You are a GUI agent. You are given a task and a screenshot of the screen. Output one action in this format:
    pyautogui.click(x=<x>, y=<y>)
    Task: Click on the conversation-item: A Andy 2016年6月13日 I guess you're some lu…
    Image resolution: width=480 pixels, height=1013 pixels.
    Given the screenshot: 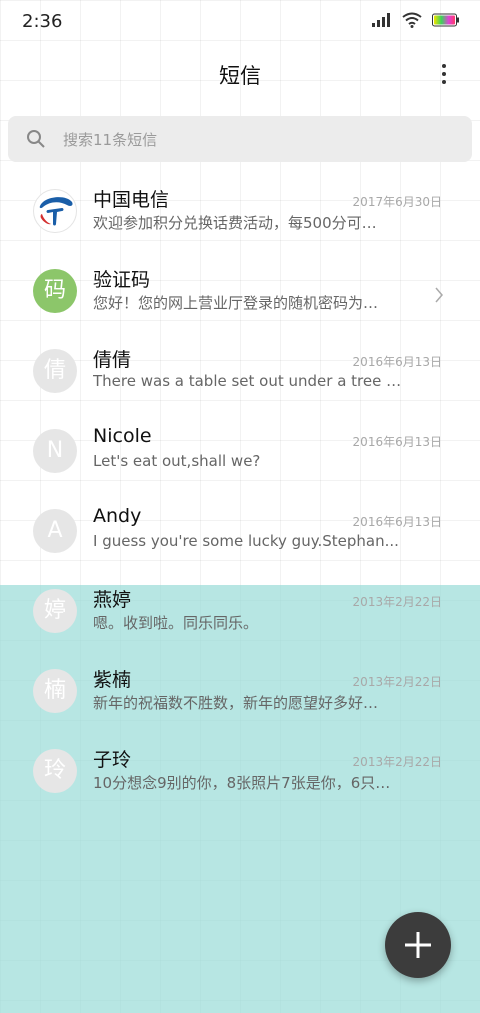 What is the action you would take?
    pyautogui.click(x=240, y=537)
    